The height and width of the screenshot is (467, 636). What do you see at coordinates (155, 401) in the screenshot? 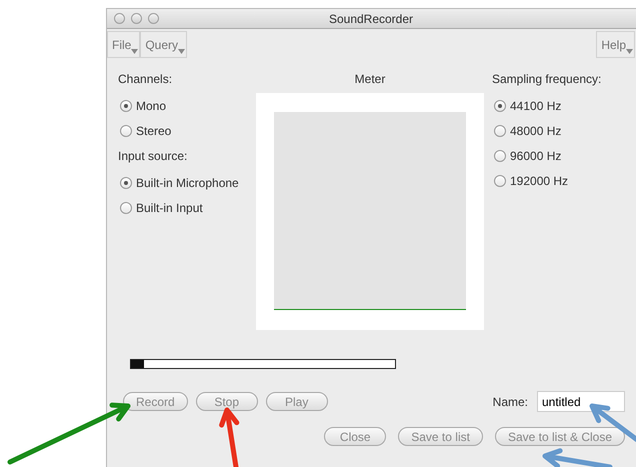
I see `transport-button: Record` at bounding box center [155, 401].